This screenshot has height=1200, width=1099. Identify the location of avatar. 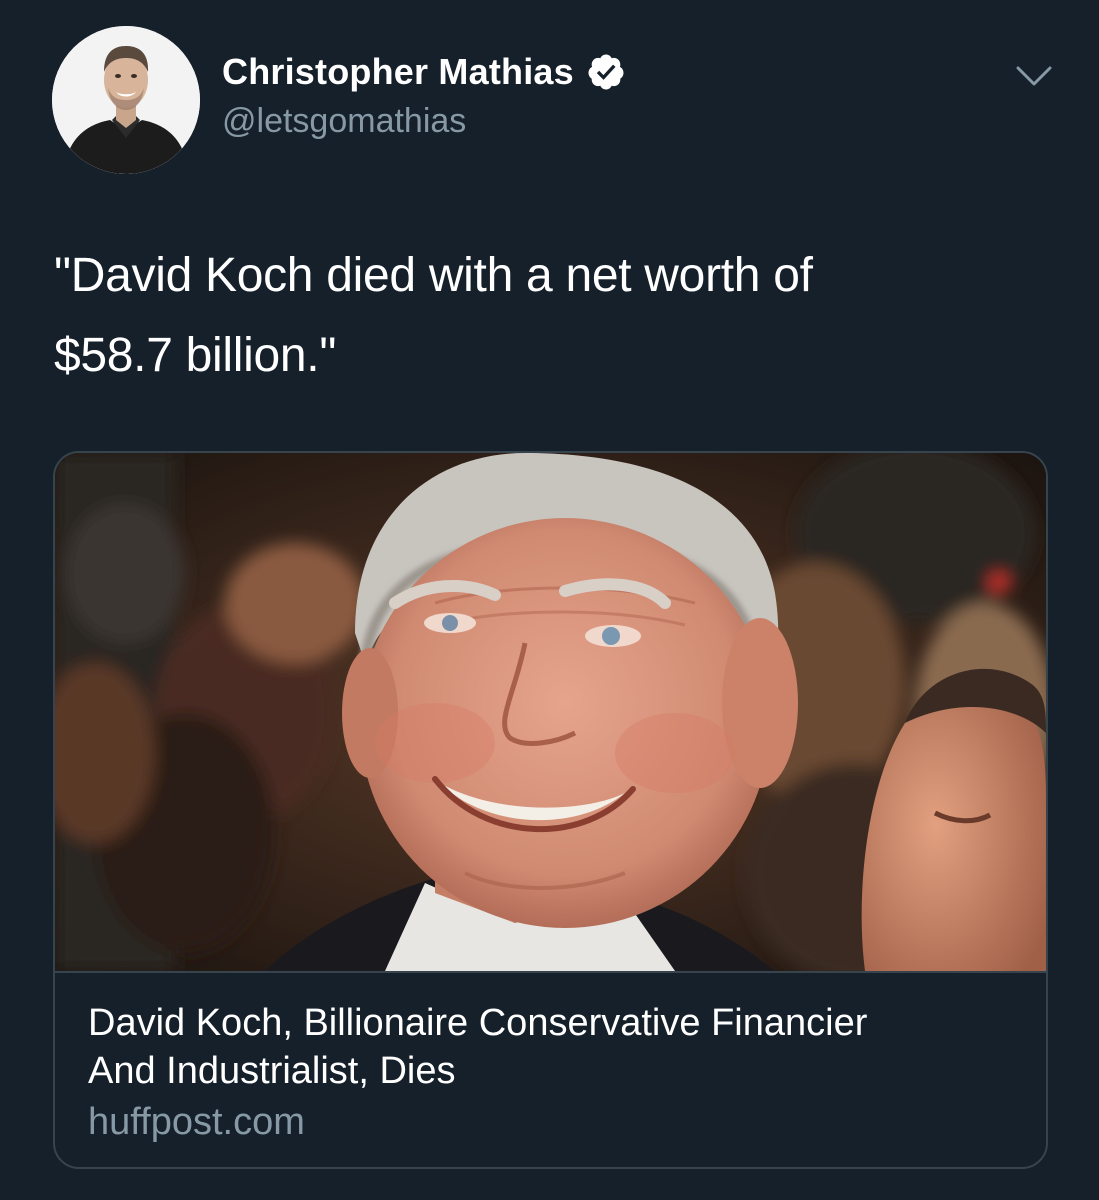
(126, 100).